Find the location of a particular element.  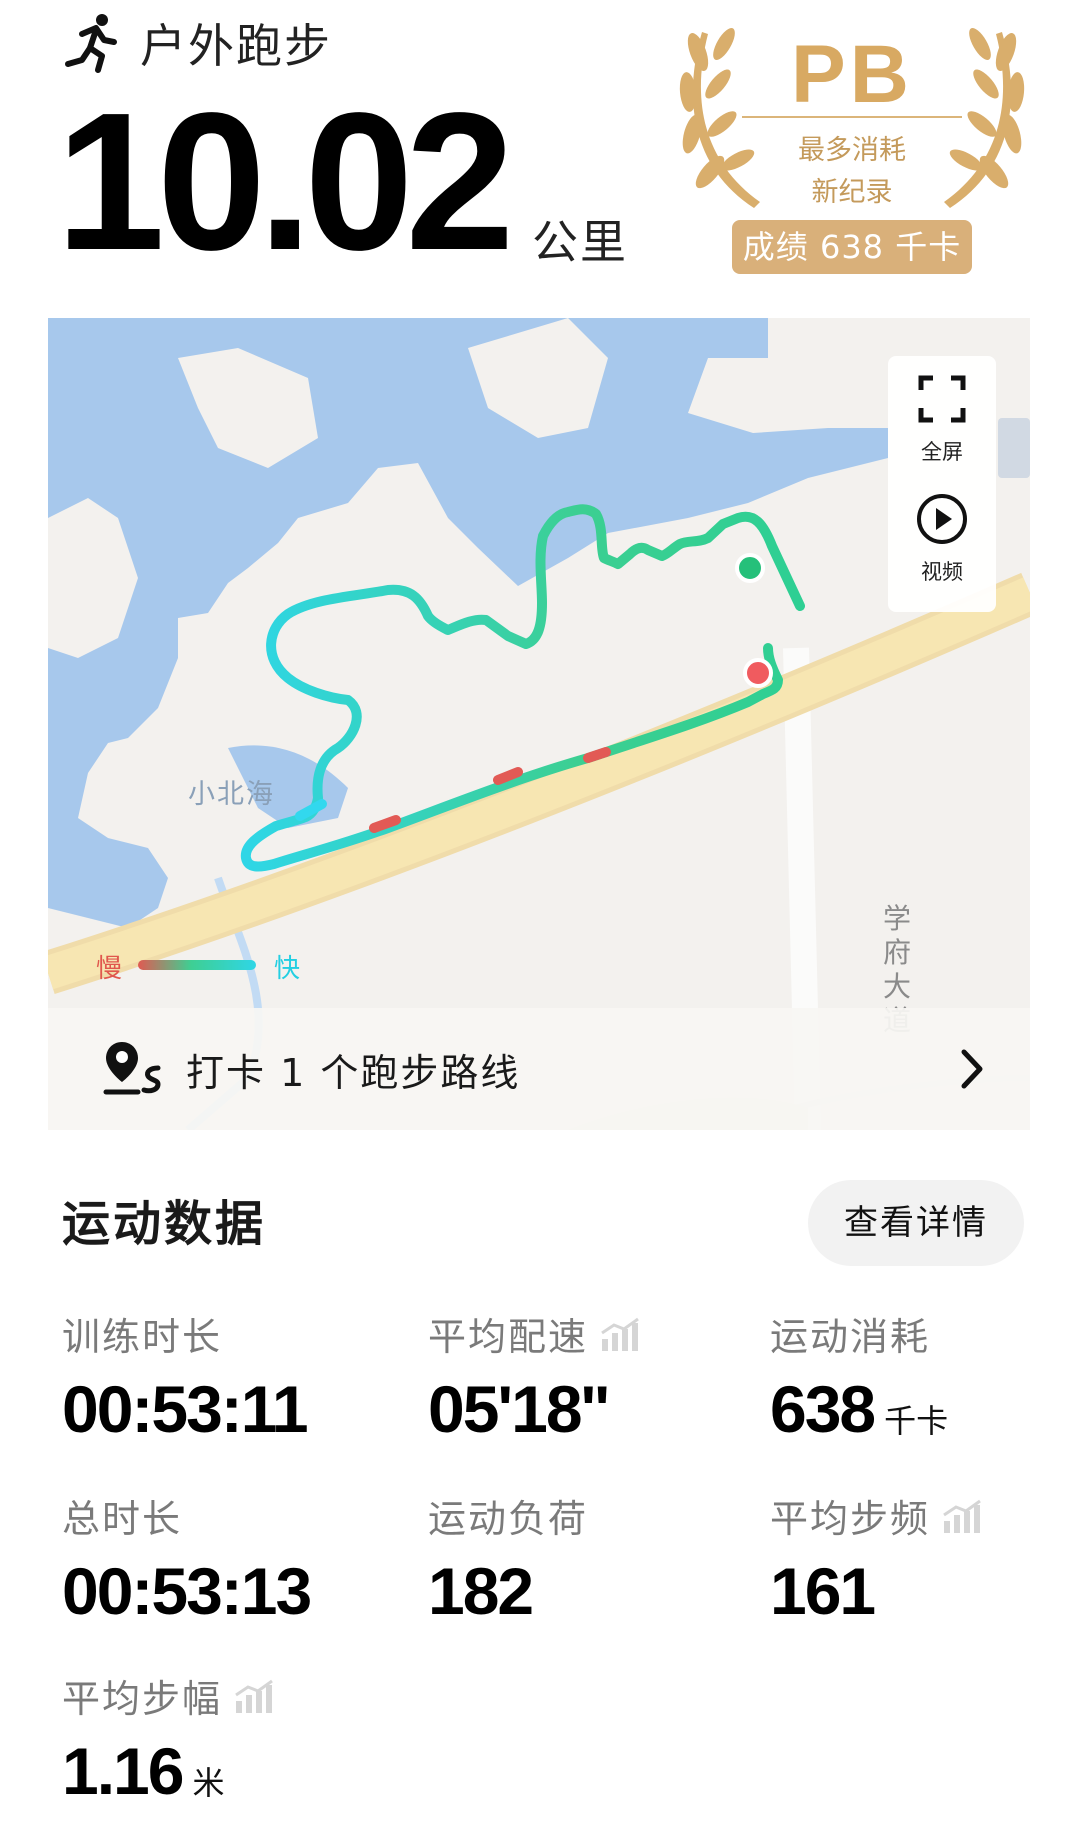

stat-avg-stride: 平均步幅 1.16 米 is located at coordinates (168, 1738).